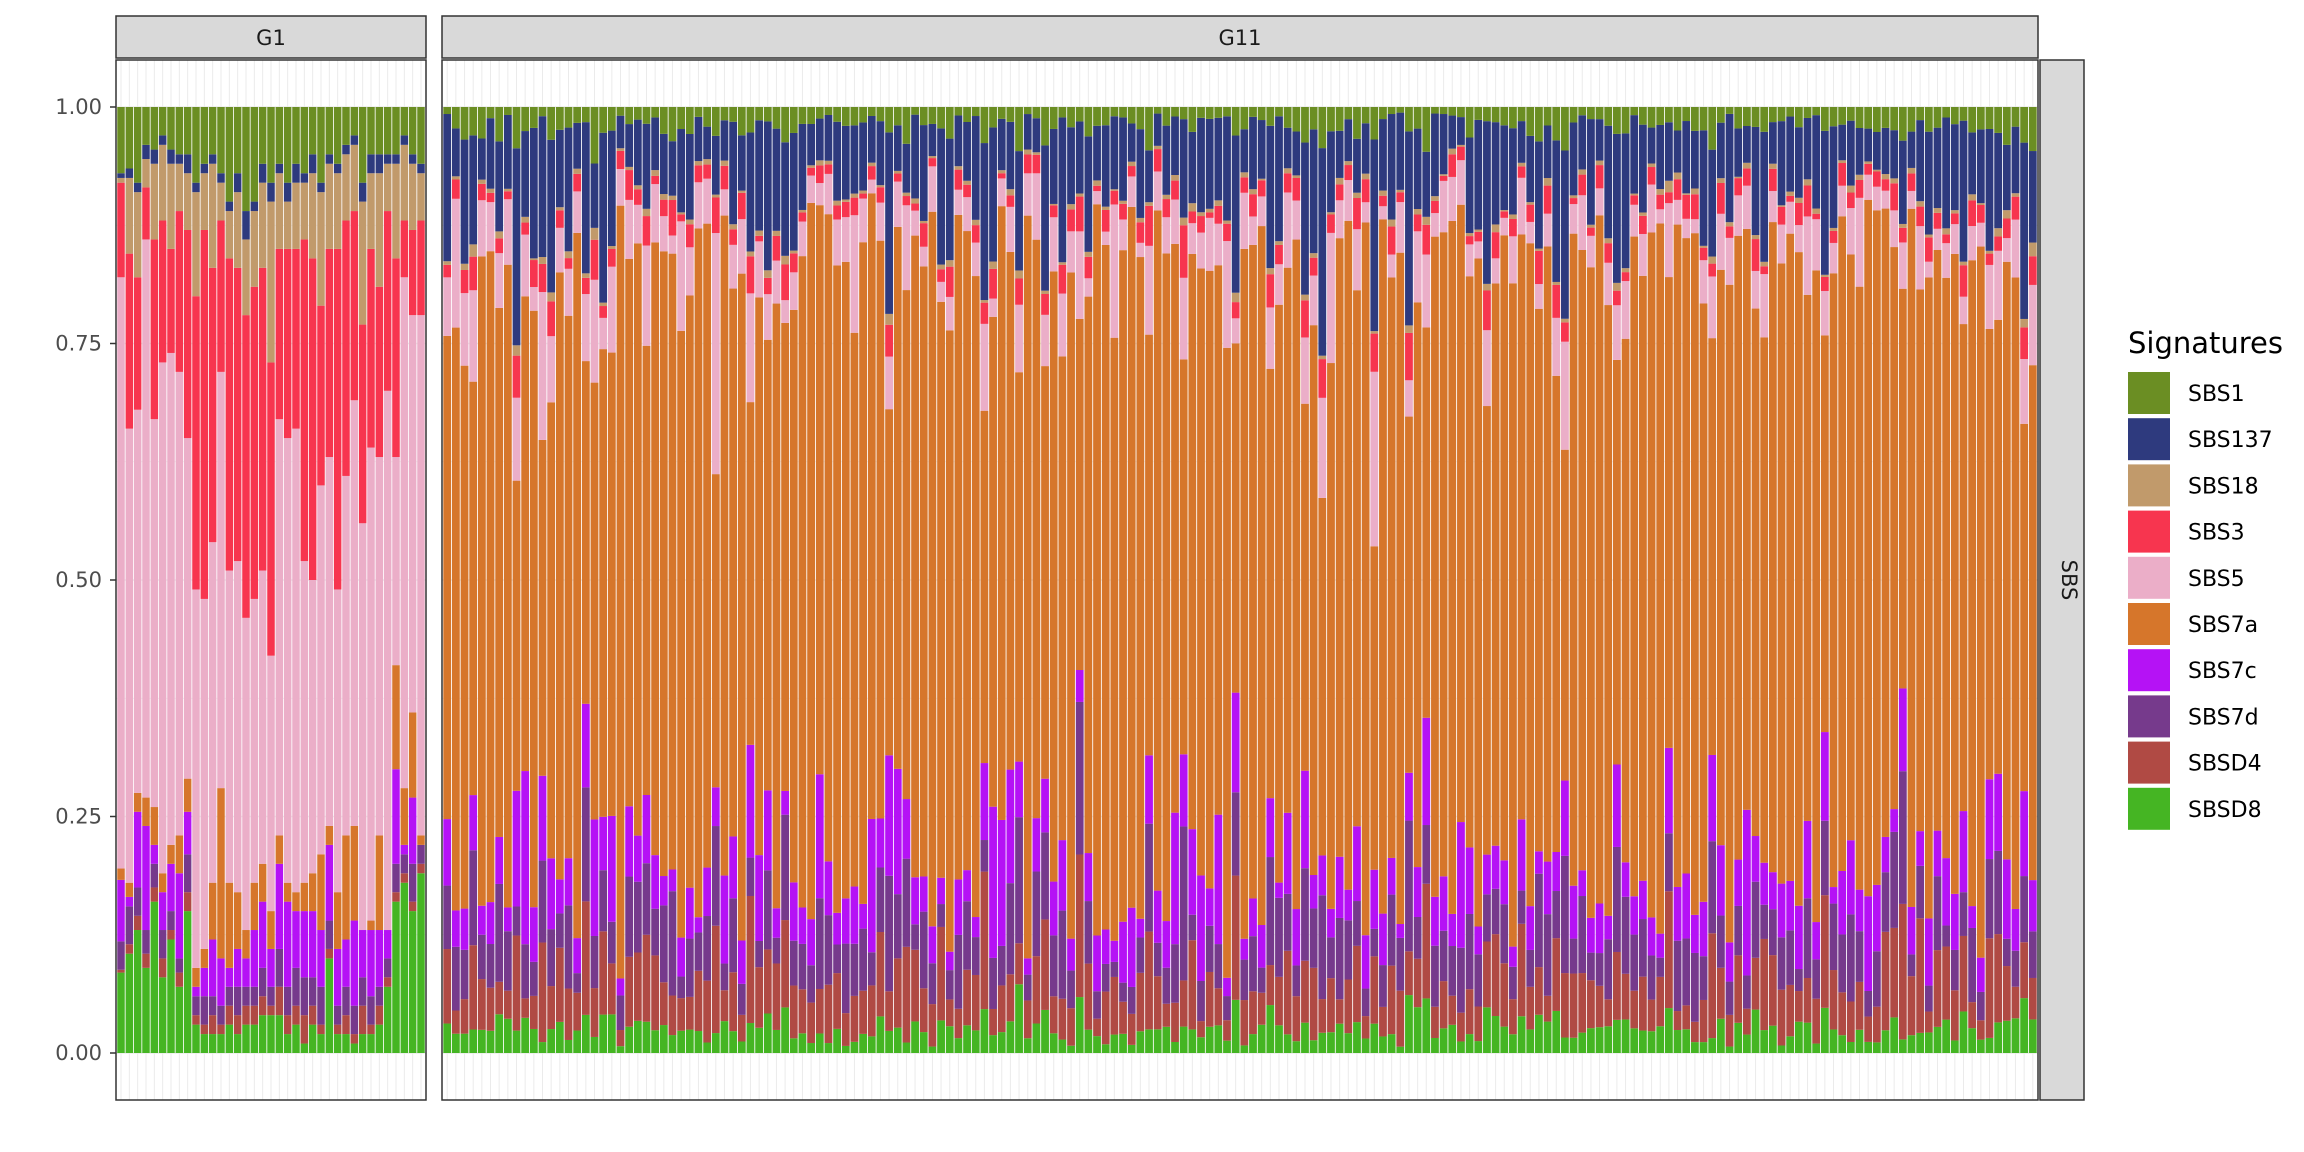 This screenshot has height=1152, width=2304. What do you see at coordinates (2149, 439) in the screenshot?
I see `legend-swatch-sbs137` at bounding box center [2149, 439].